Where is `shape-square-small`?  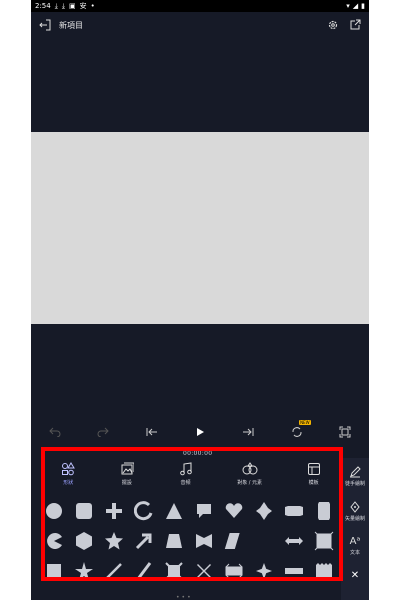 shape-square-small is located at coordinates (54, 571).